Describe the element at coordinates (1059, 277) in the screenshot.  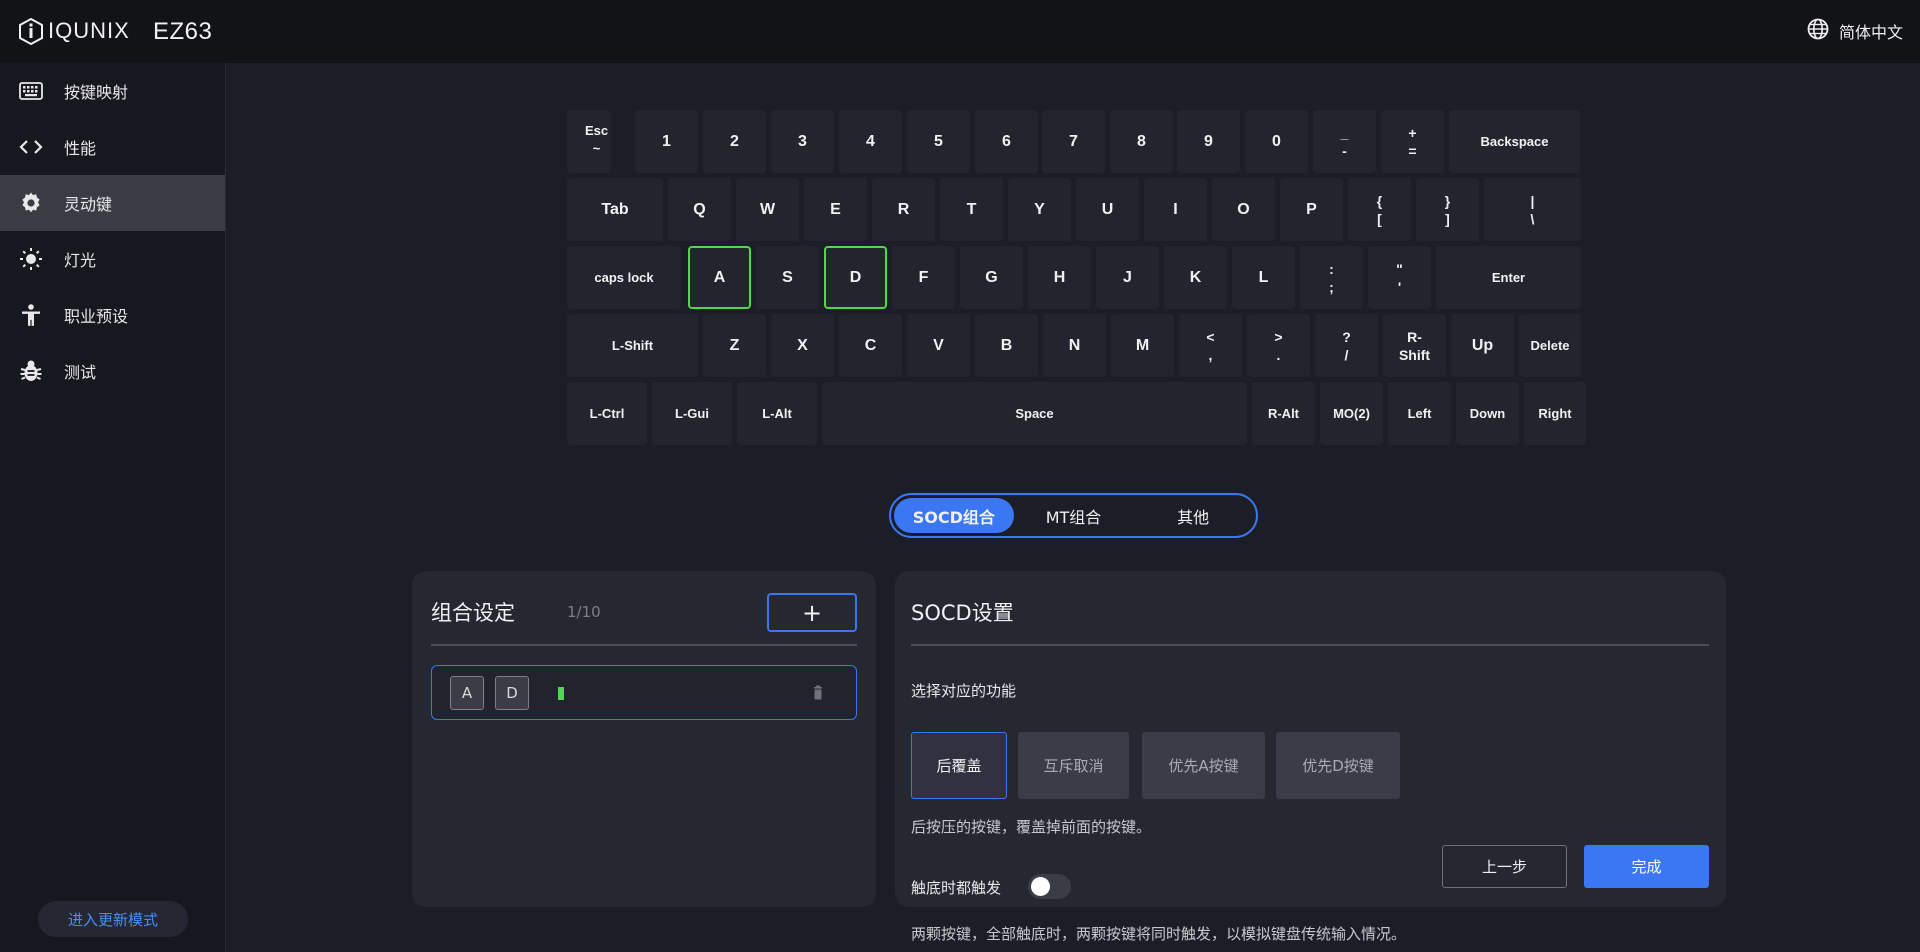
I see `key-h: H` at that location.